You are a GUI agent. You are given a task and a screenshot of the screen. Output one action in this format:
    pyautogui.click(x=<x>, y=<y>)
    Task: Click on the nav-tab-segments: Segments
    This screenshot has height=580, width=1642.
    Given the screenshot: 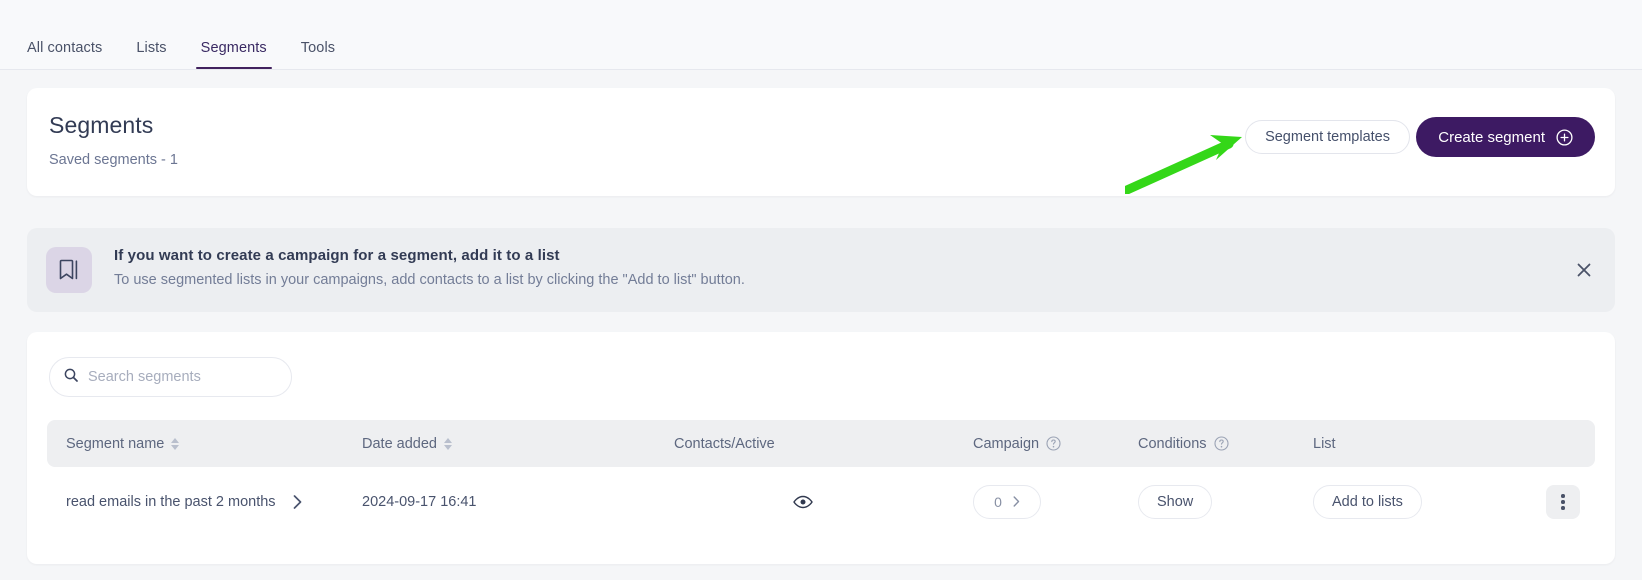 What is the action you would take?
    pyautogui.click(x=233, y=55)
    